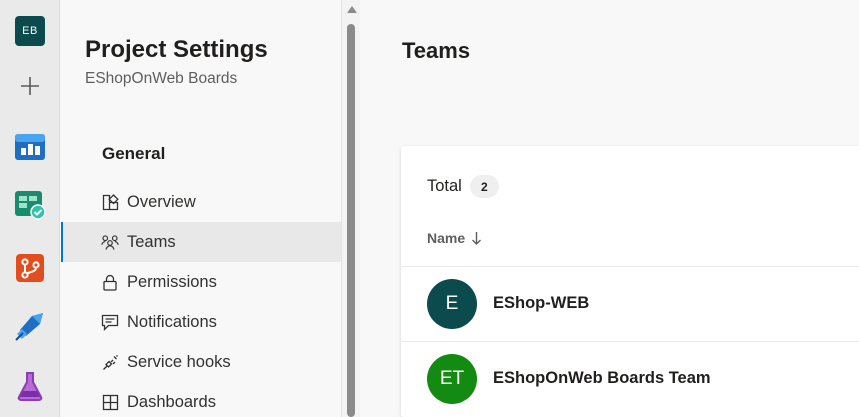 The image size is (859, 417). I want to click on nav-item-notifications: Notifications, so click(201, 322).